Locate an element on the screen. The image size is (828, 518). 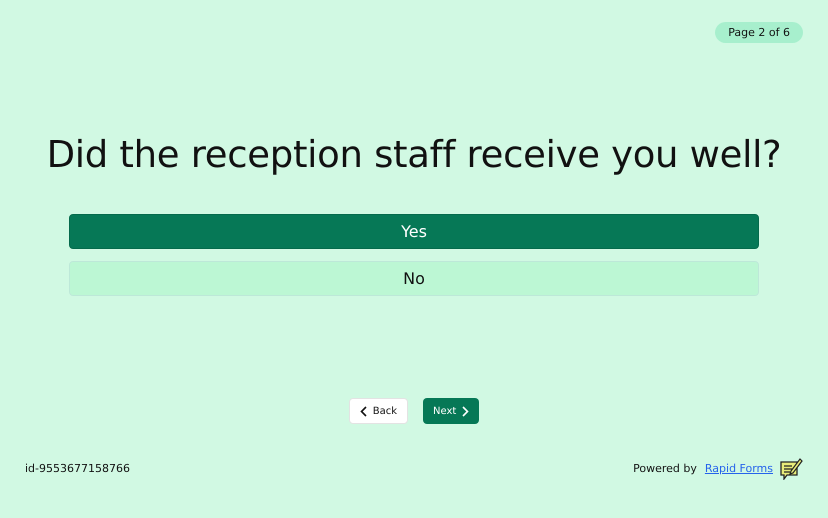
answer-option: Yes is located at coordinates (414, 231).